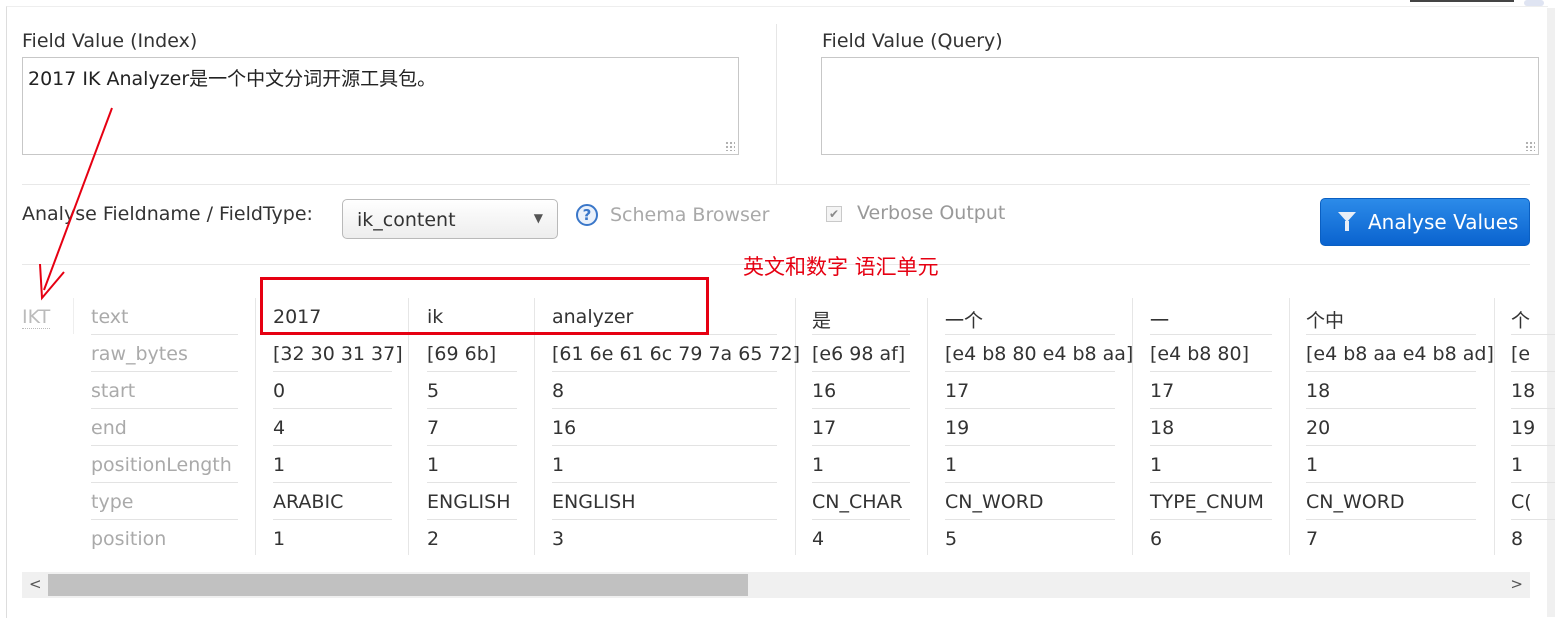 This screenshot has height=618, width=1555. I want to click on horizontal-scrollbar: < >, so click(776, 585).